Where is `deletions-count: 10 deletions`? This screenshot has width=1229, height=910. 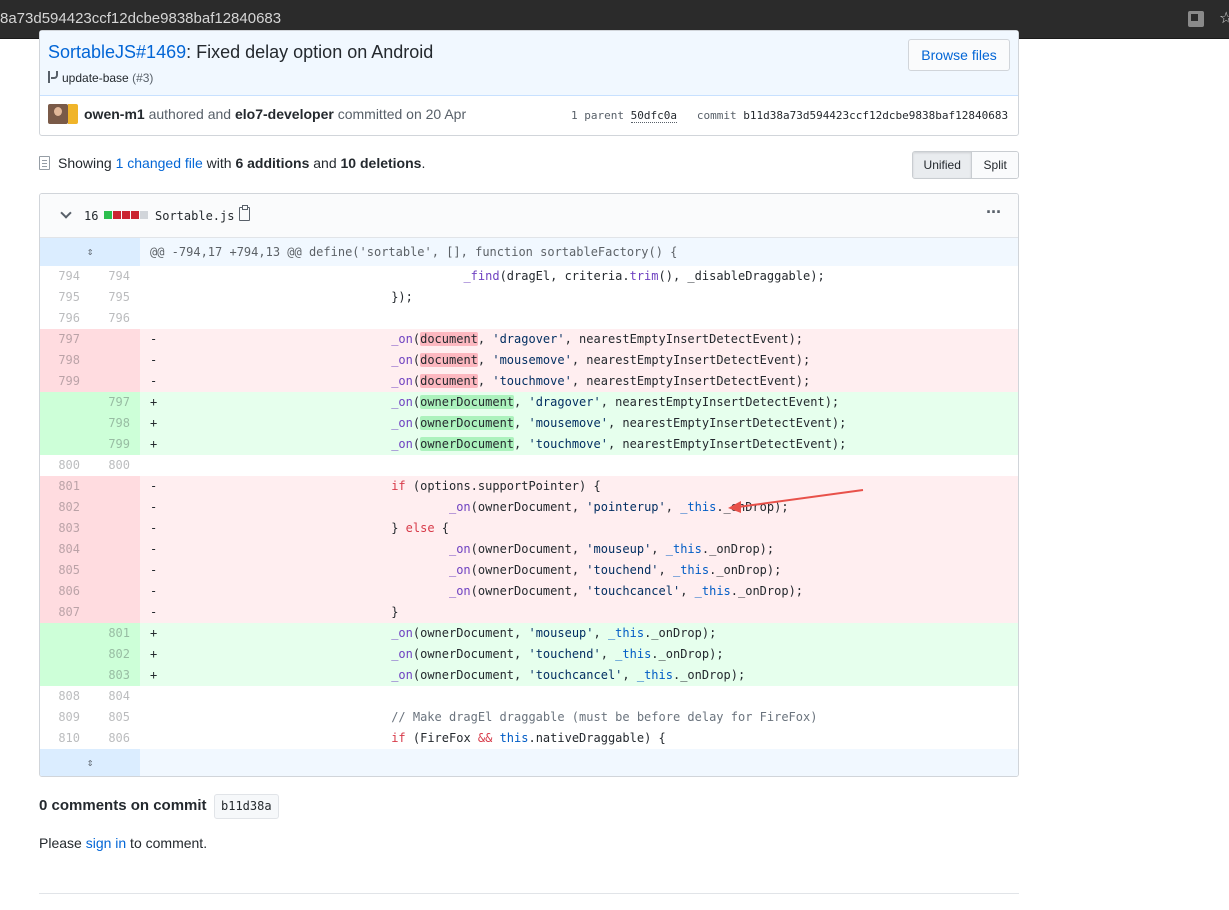 deletions-count: 10 deletions is located at coordinates (381, 163).